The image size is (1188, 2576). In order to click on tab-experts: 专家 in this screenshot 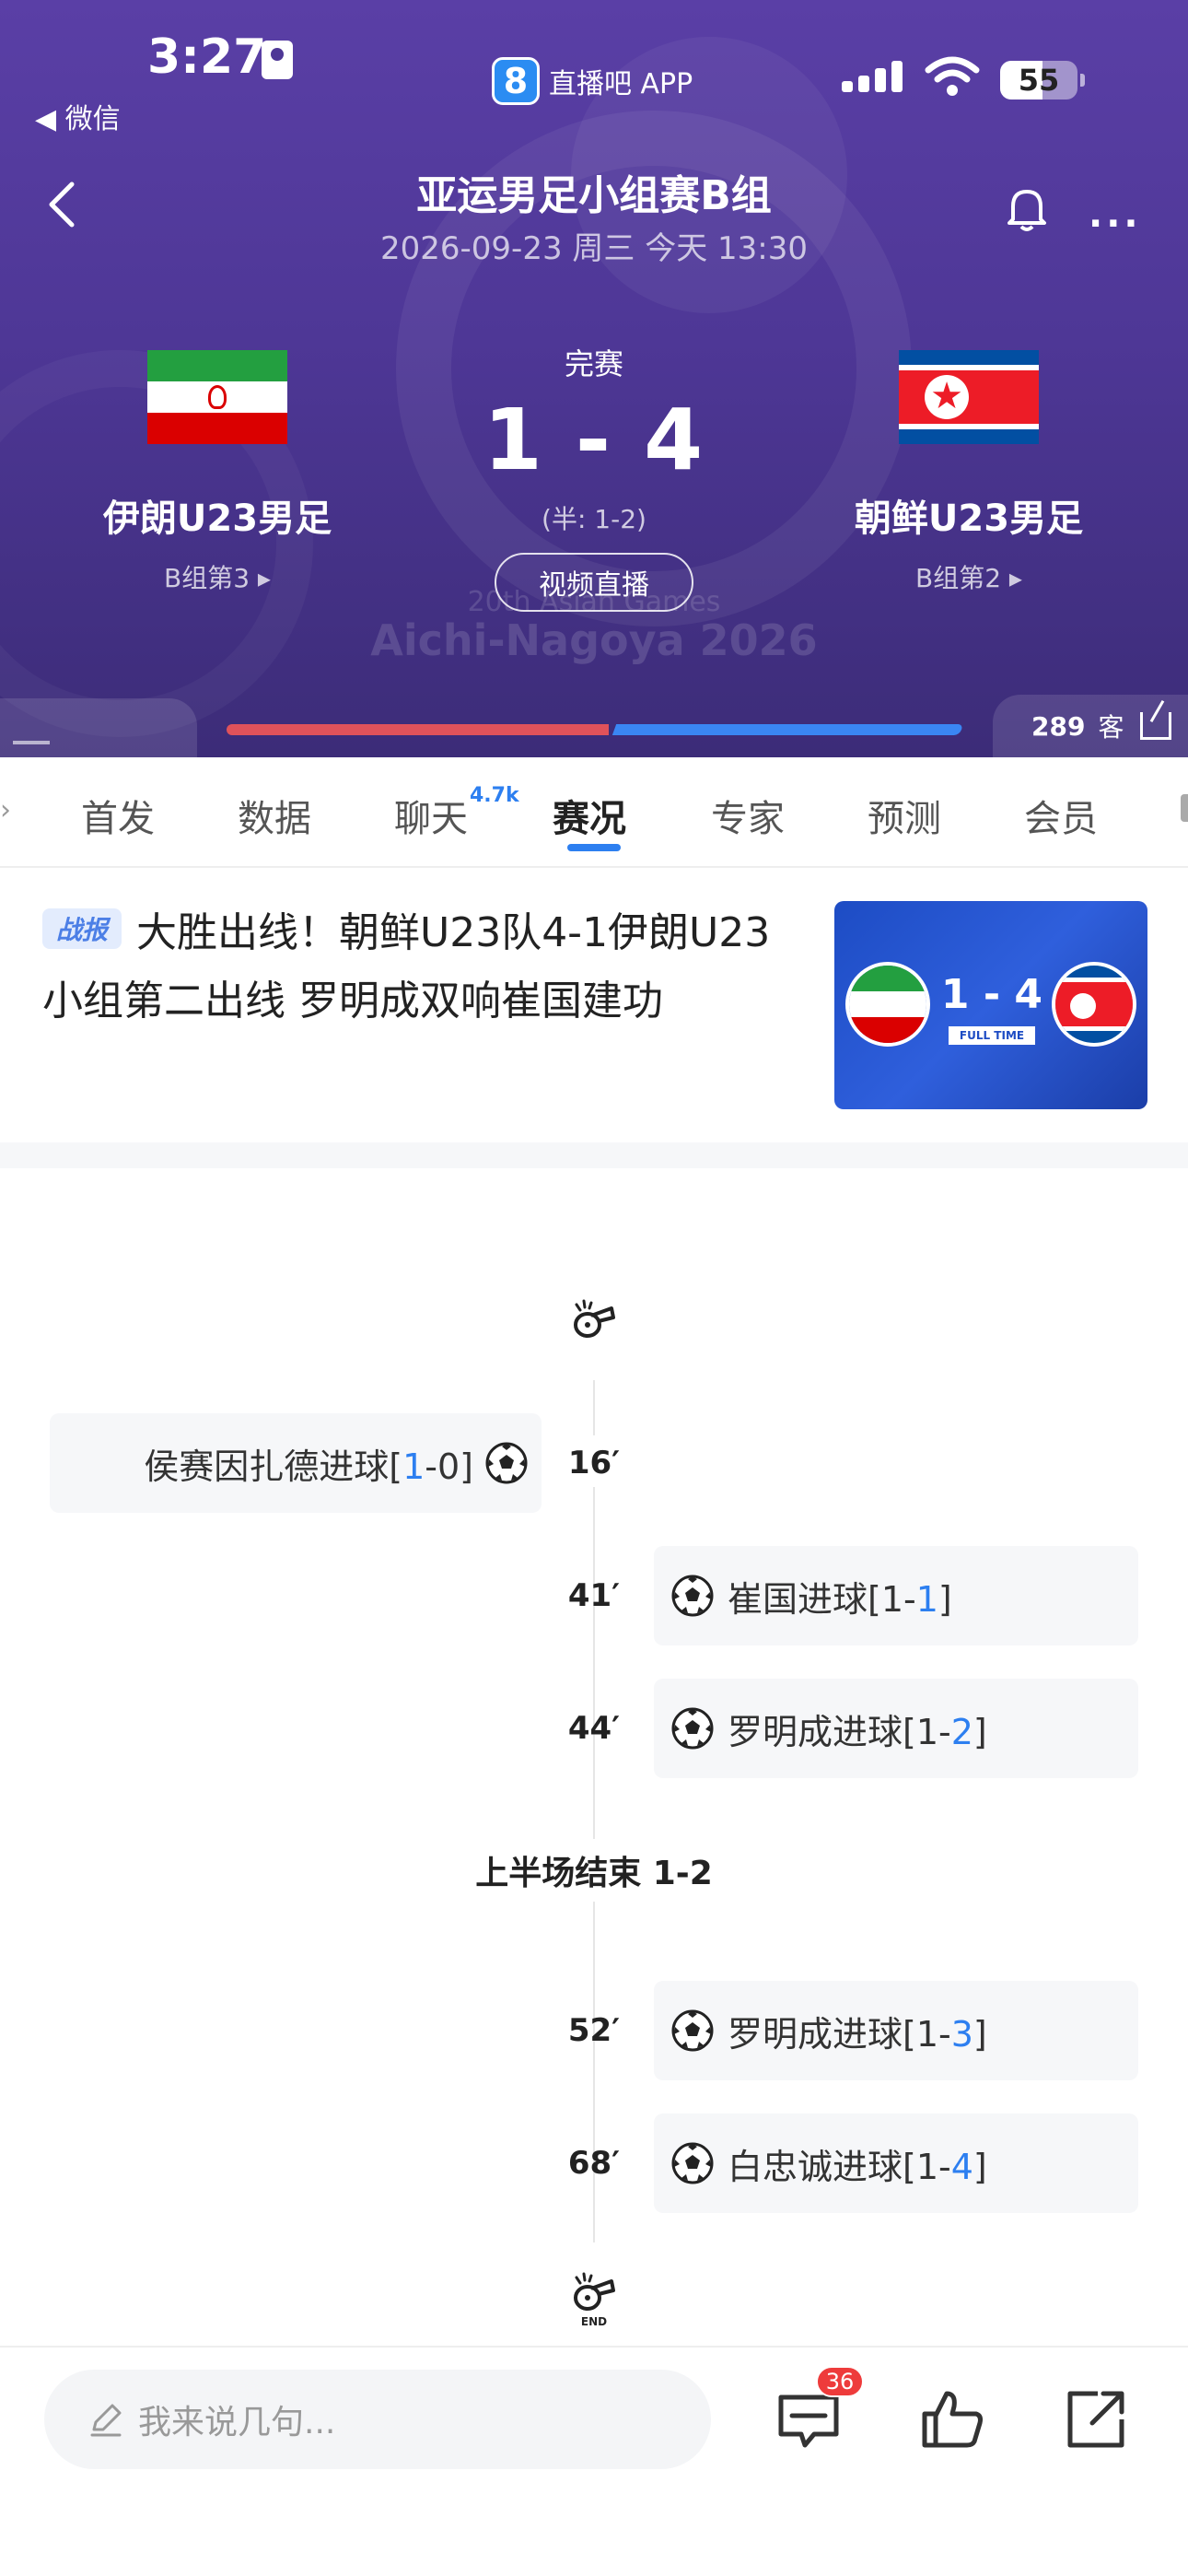, I will do `click(748, 815)`.